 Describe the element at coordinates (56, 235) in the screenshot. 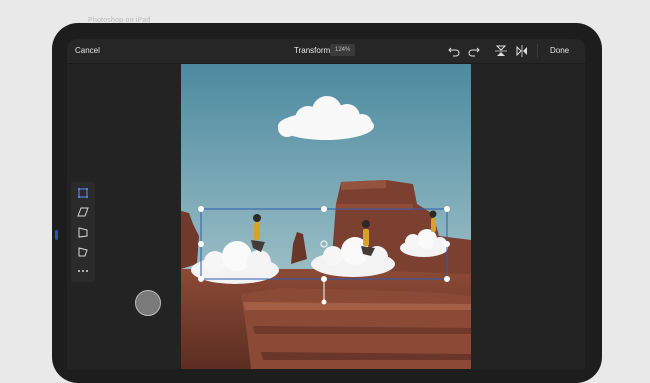

I see `device-side-button` at that location.